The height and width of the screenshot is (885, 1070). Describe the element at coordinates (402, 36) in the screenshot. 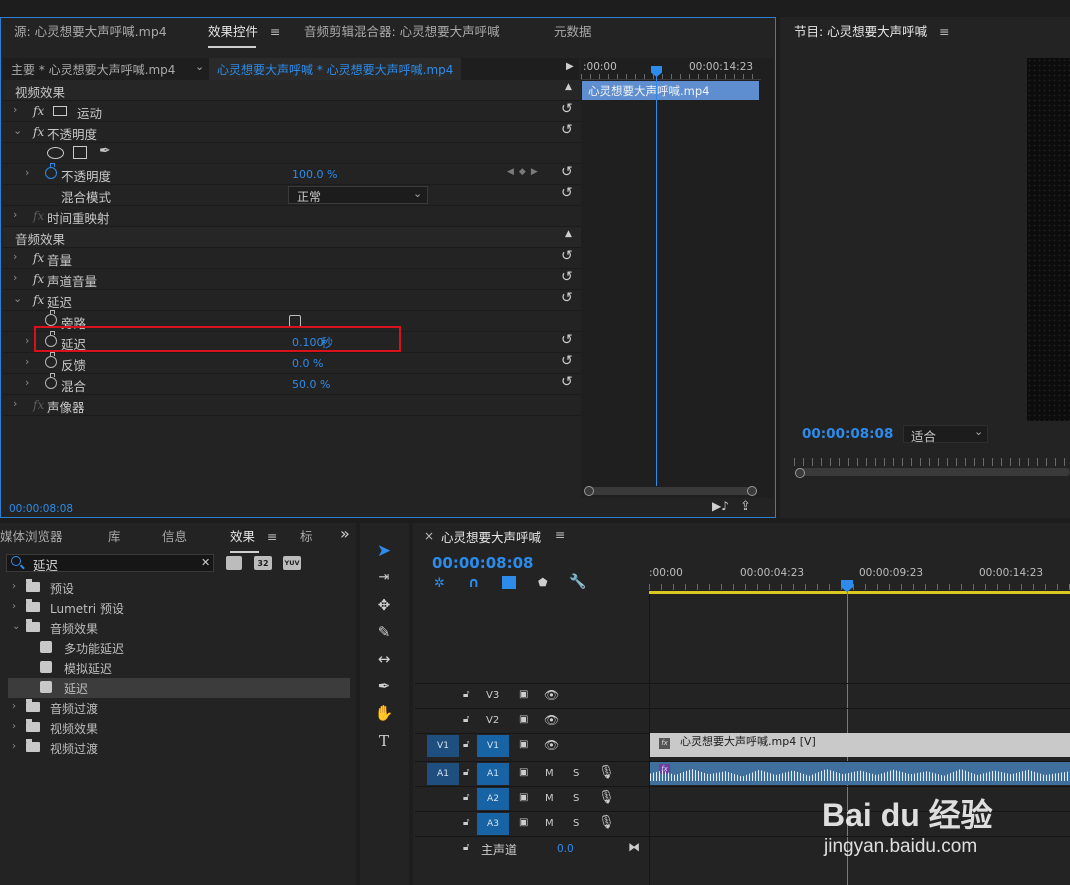

I see `tab-audio-clip-mixer: 音频剪辑混合器: 心灵想要大声呼喊` at that location.